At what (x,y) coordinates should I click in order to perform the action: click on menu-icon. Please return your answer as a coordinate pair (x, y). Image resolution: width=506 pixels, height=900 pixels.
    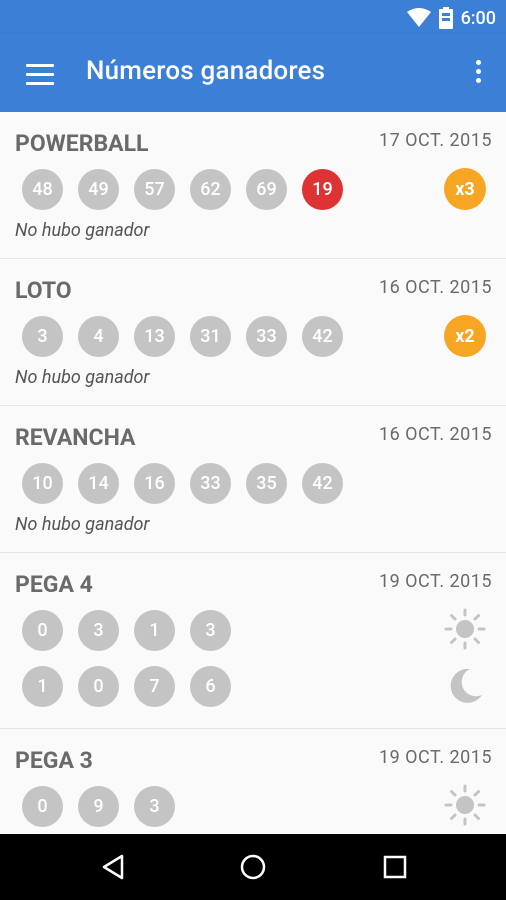
    Looking at the image, I should click on (40, 75).